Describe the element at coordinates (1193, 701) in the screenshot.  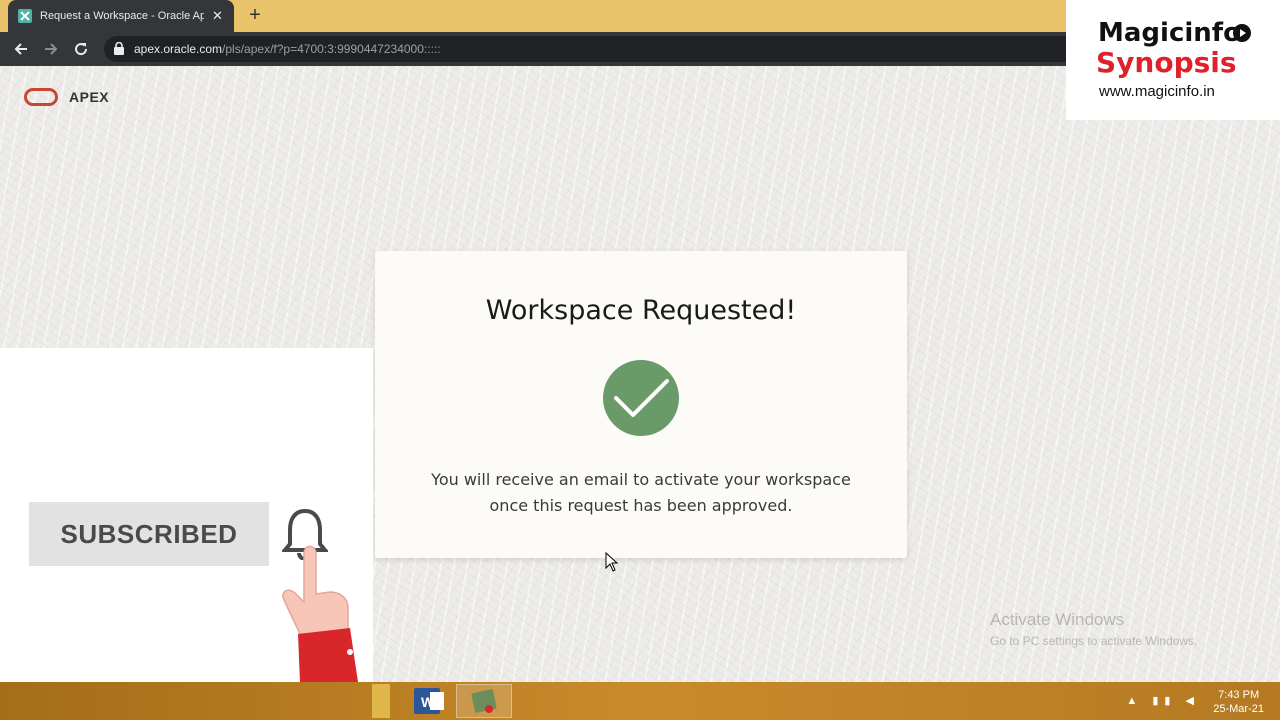
I see `volume-icon: ◀` at that location.